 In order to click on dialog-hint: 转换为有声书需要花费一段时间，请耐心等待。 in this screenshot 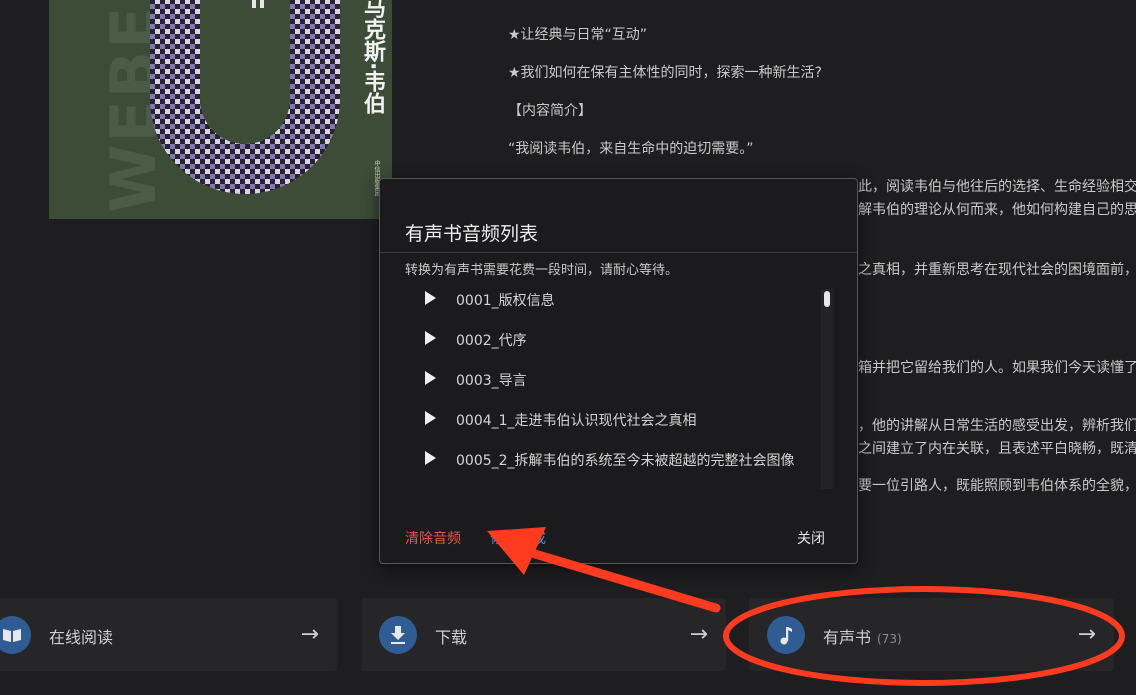, I will do `click(542, 270)`.